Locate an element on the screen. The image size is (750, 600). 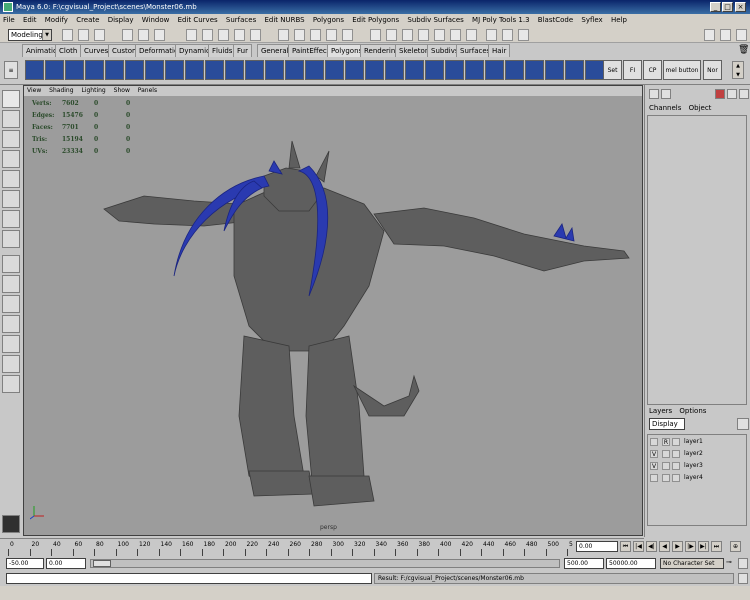
menu-subdiv-surfaces: Subdiv Surfaces is located at coordinates (435, 20).